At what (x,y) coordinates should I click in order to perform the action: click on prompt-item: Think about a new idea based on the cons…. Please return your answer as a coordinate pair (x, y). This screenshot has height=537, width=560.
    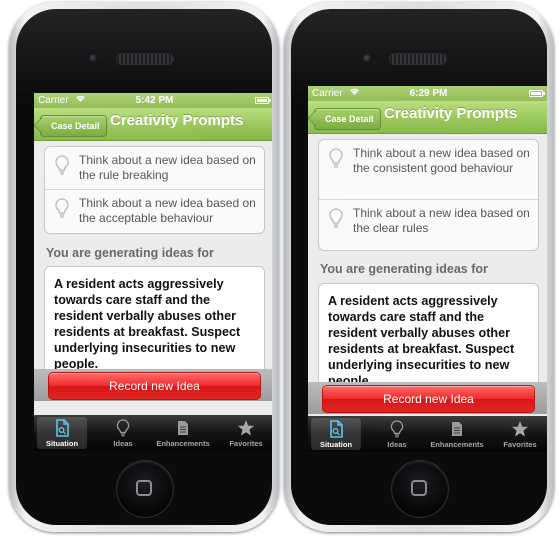
    Looking at the image, I should click on (428, 170).